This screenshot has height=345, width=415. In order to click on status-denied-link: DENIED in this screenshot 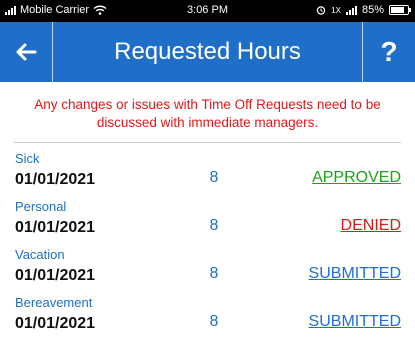, I will do `click(371, 226)`.